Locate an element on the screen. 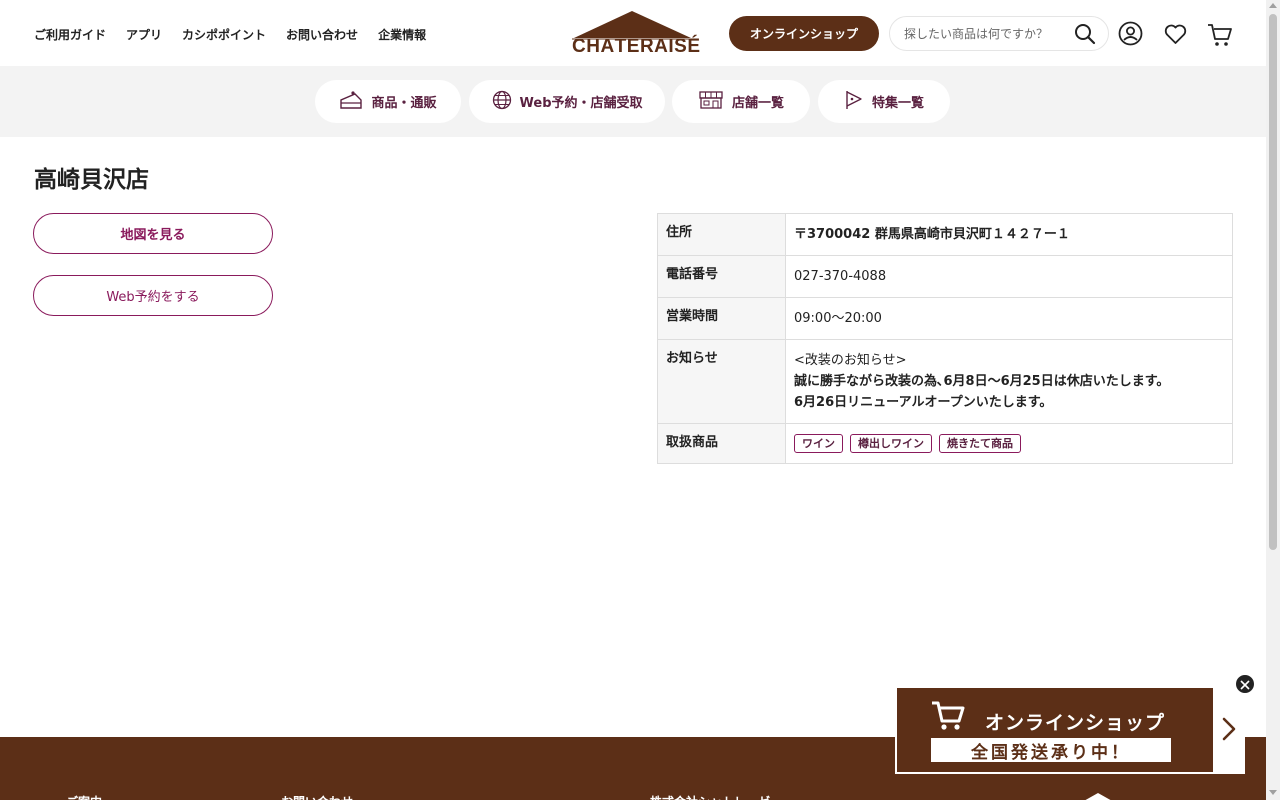 The height and width of the screenshot is (810, 1280). category-stores-button: 店舗一覧 is located at coordinates (741, 101).